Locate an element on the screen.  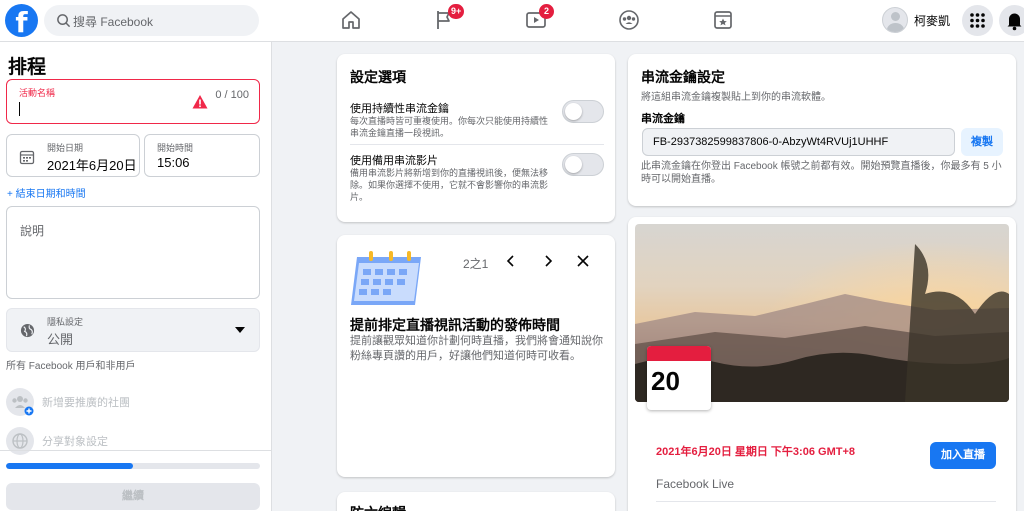
description-input: 說明 is located at coordinates (133, 252).